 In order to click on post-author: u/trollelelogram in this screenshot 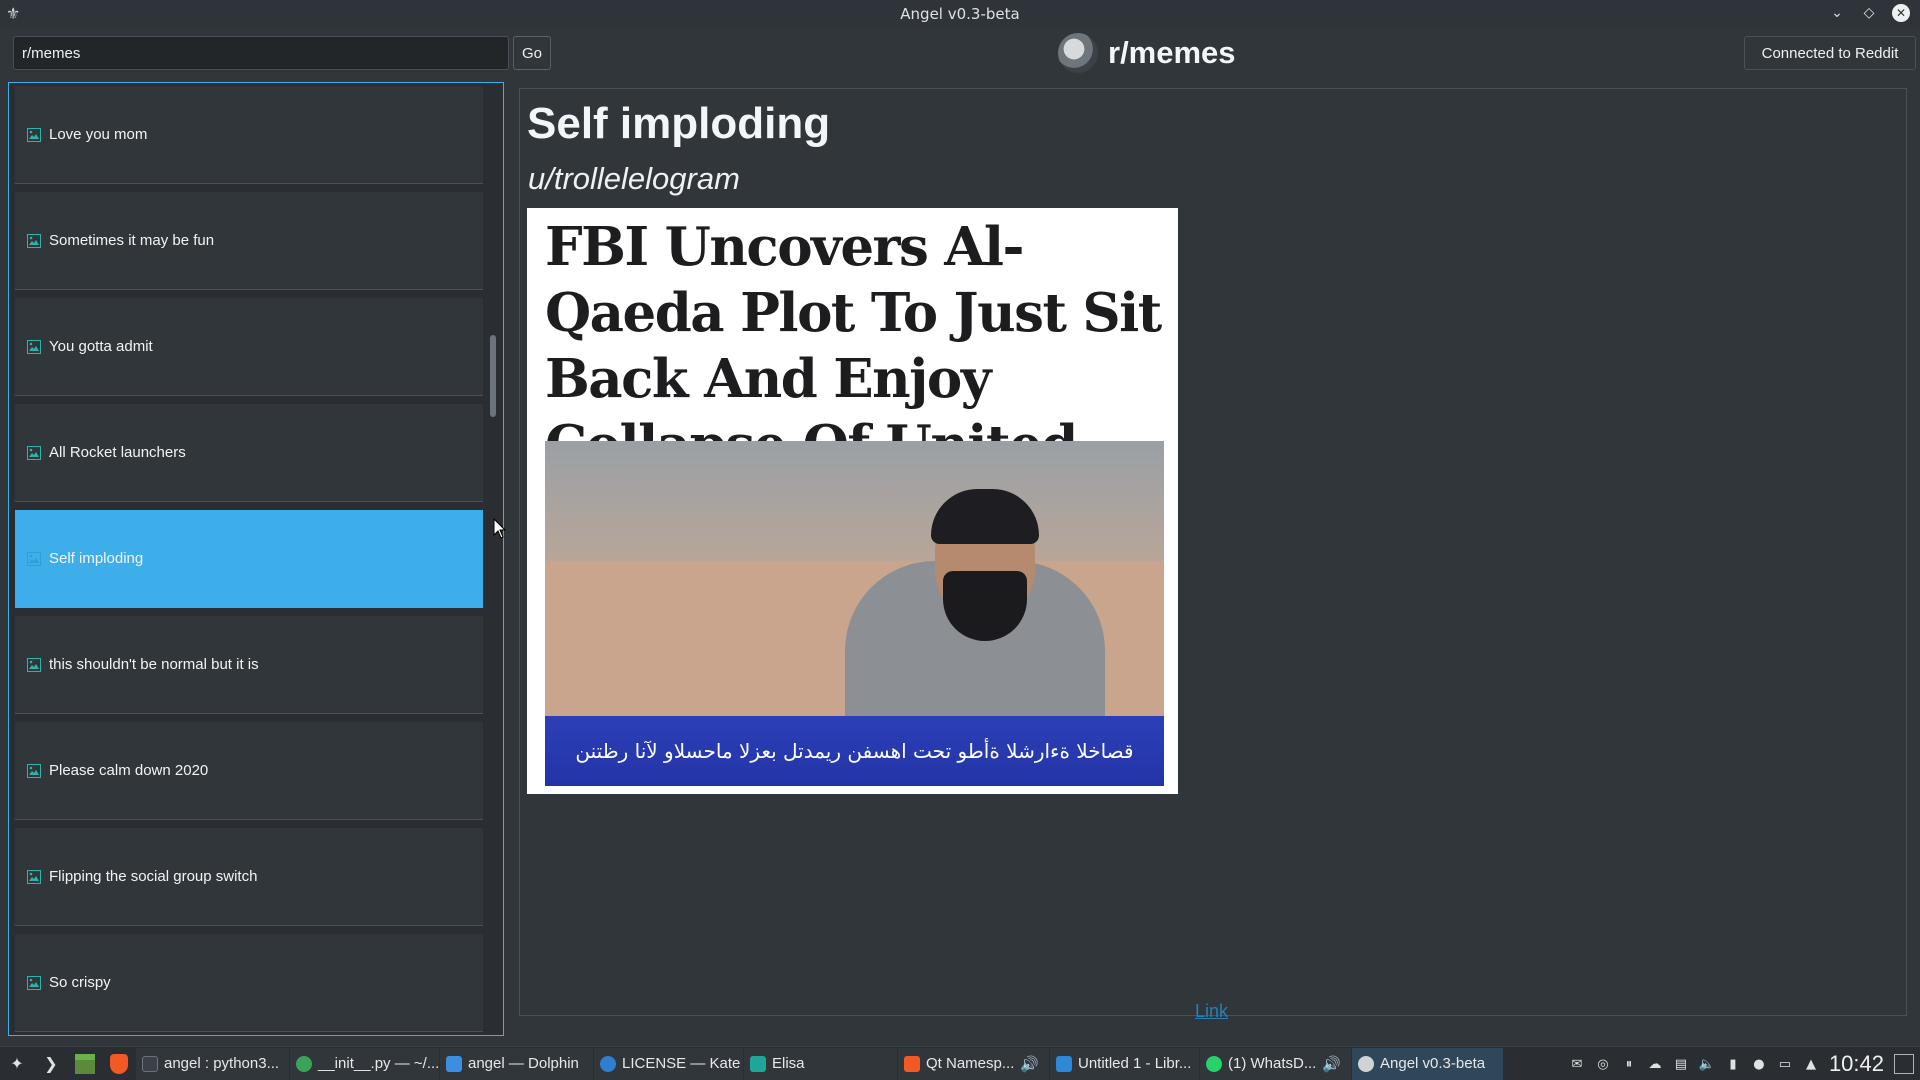, I will do `click(634, 179)`.